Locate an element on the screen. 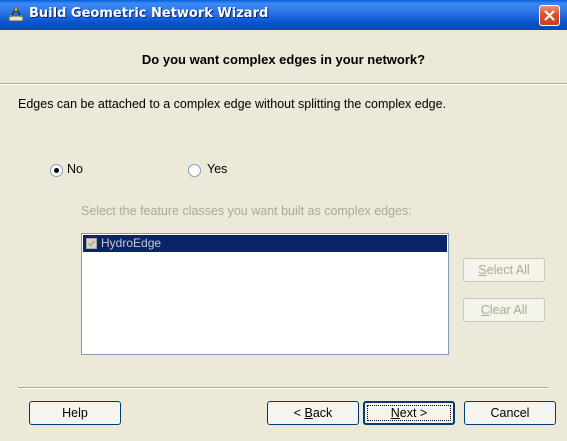 This screenshot has width=567, height=441. close-button is located at coordinates (549, 15).